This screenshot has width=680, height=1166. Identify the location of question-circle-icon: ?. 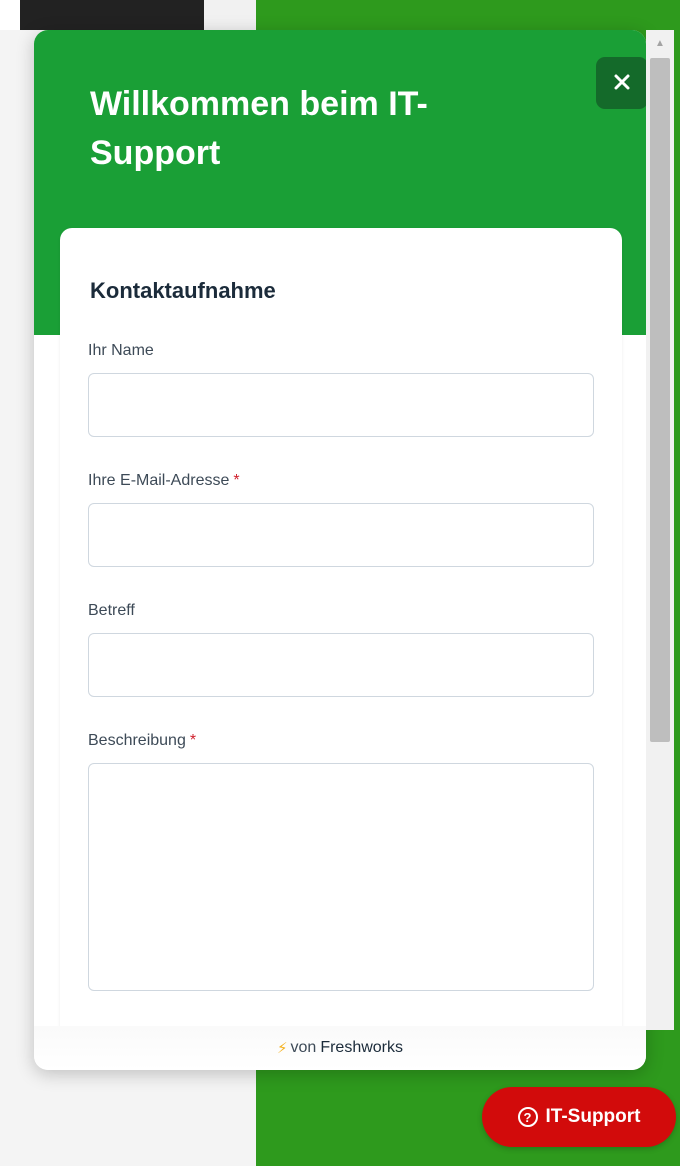
(527, 1117).